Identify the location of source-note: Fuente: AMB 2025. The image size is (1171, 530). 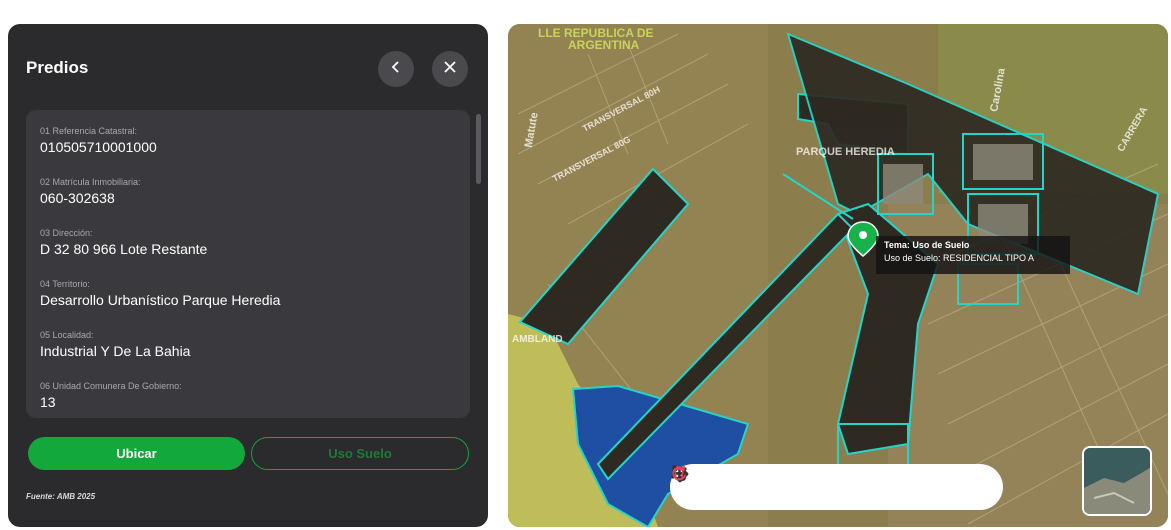
(61, 496).